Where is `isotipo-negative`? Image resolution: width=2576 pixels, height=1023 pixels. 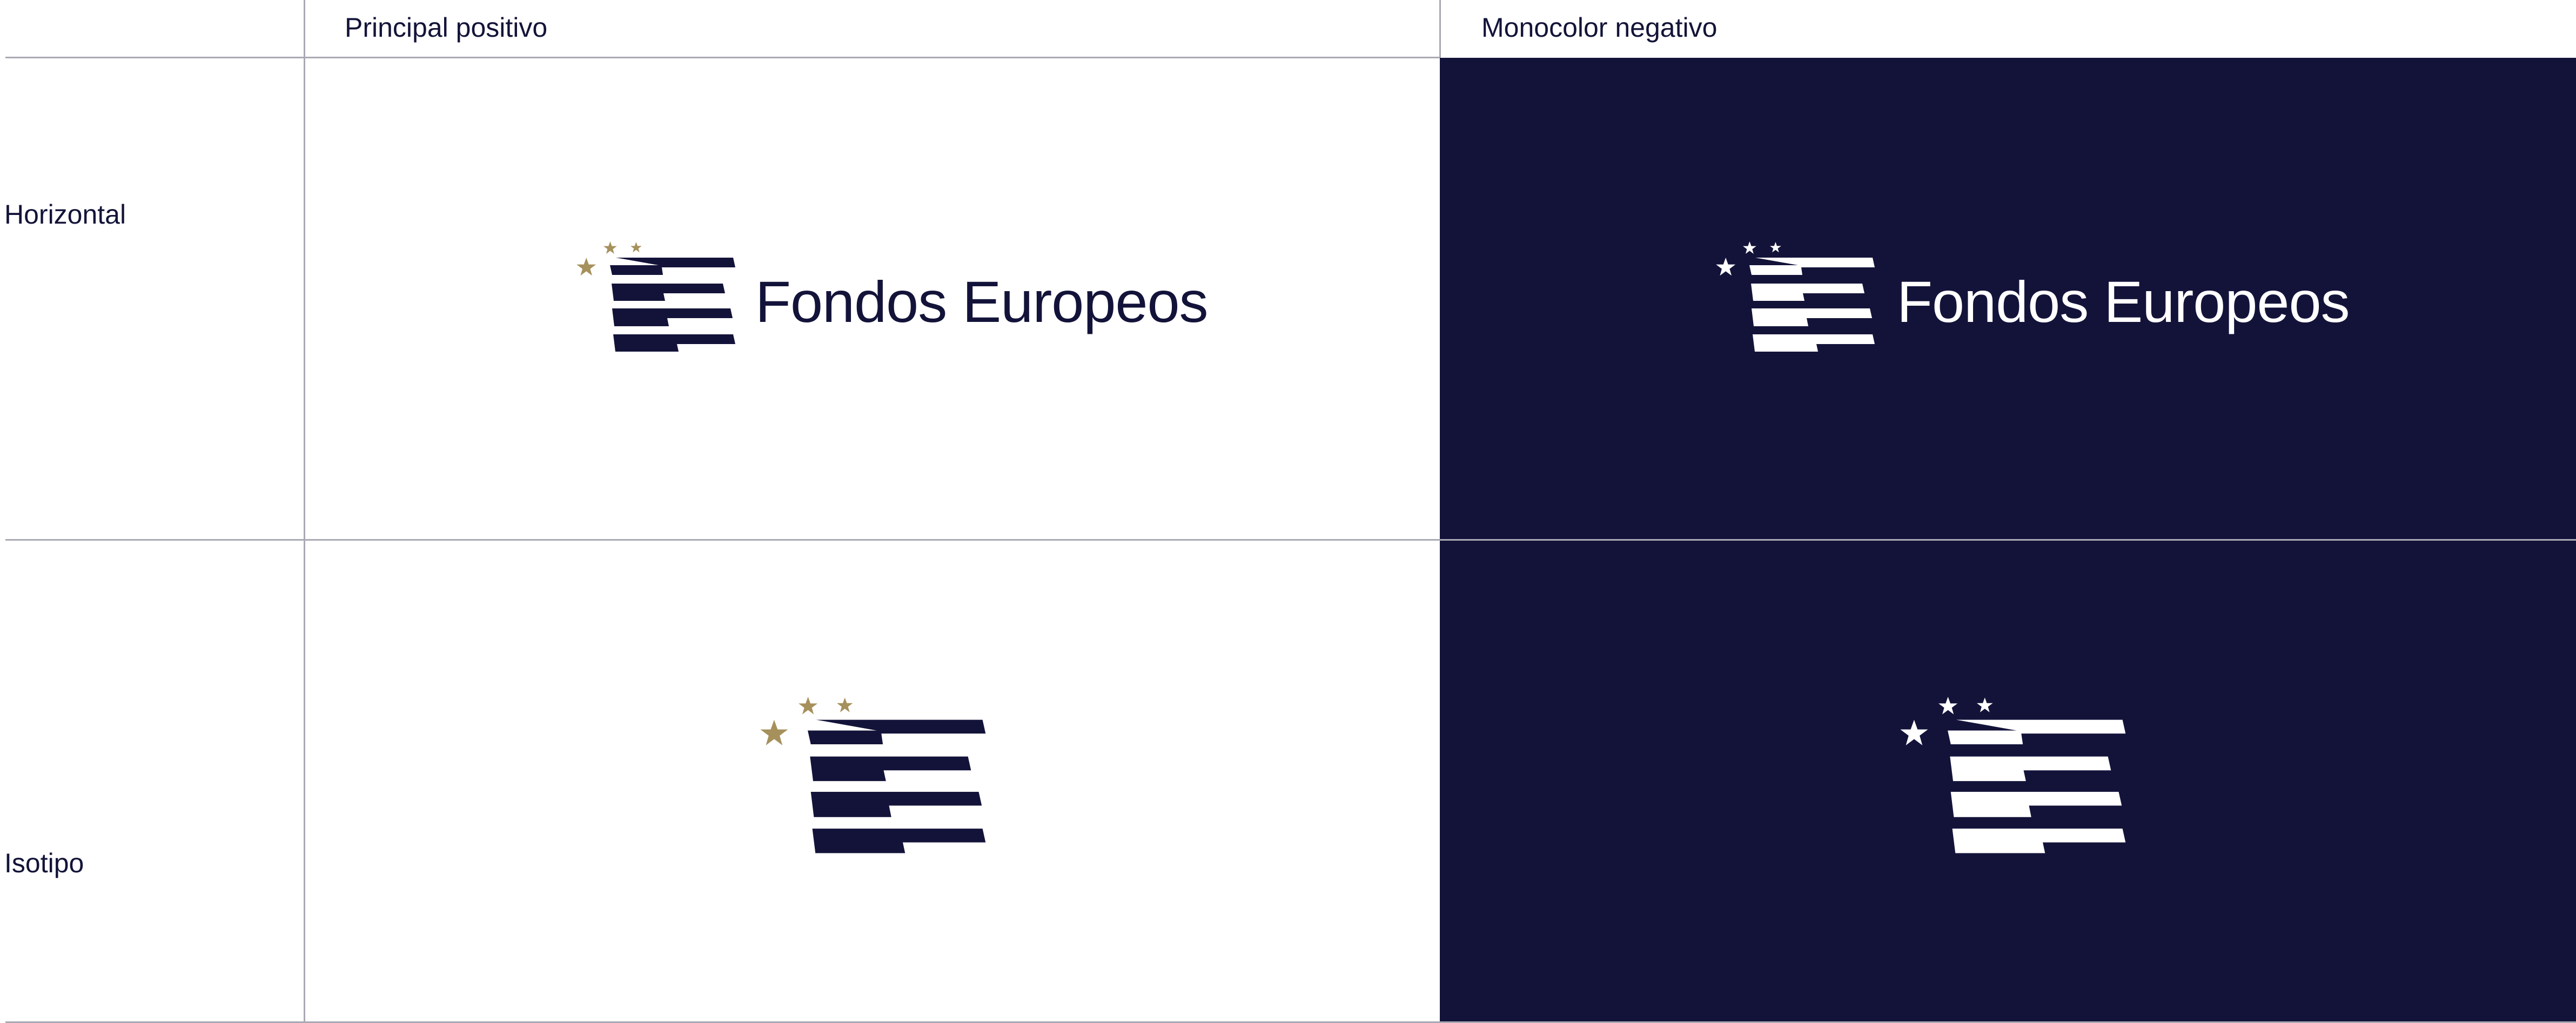
isotipo-negative is located at coordinates (2013, 775).